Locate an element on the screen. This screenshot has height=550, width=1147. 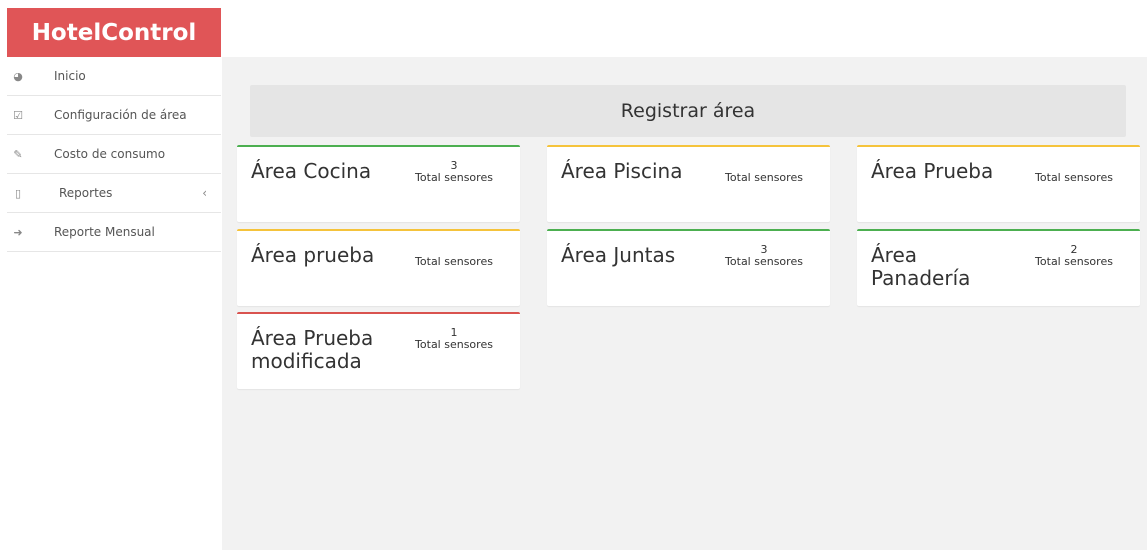
sidebar-item-label: Inicio is located at coordinates (70, 76).